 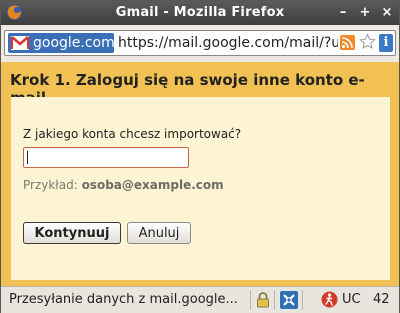 I want to click on example-prefix: Przykład:, so click(x=50, y=185).